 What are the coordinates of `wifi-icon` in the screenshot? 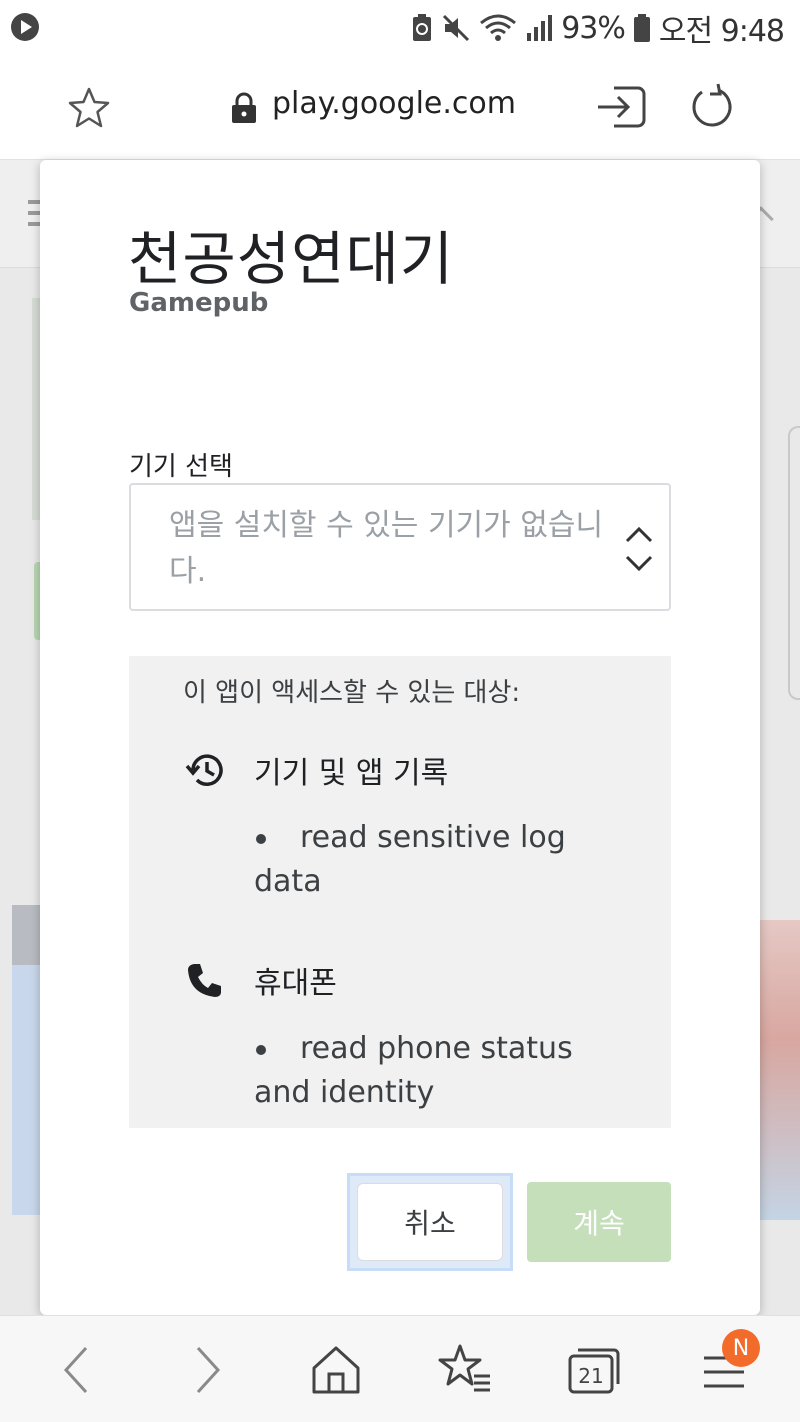 It's located at (498, 27).